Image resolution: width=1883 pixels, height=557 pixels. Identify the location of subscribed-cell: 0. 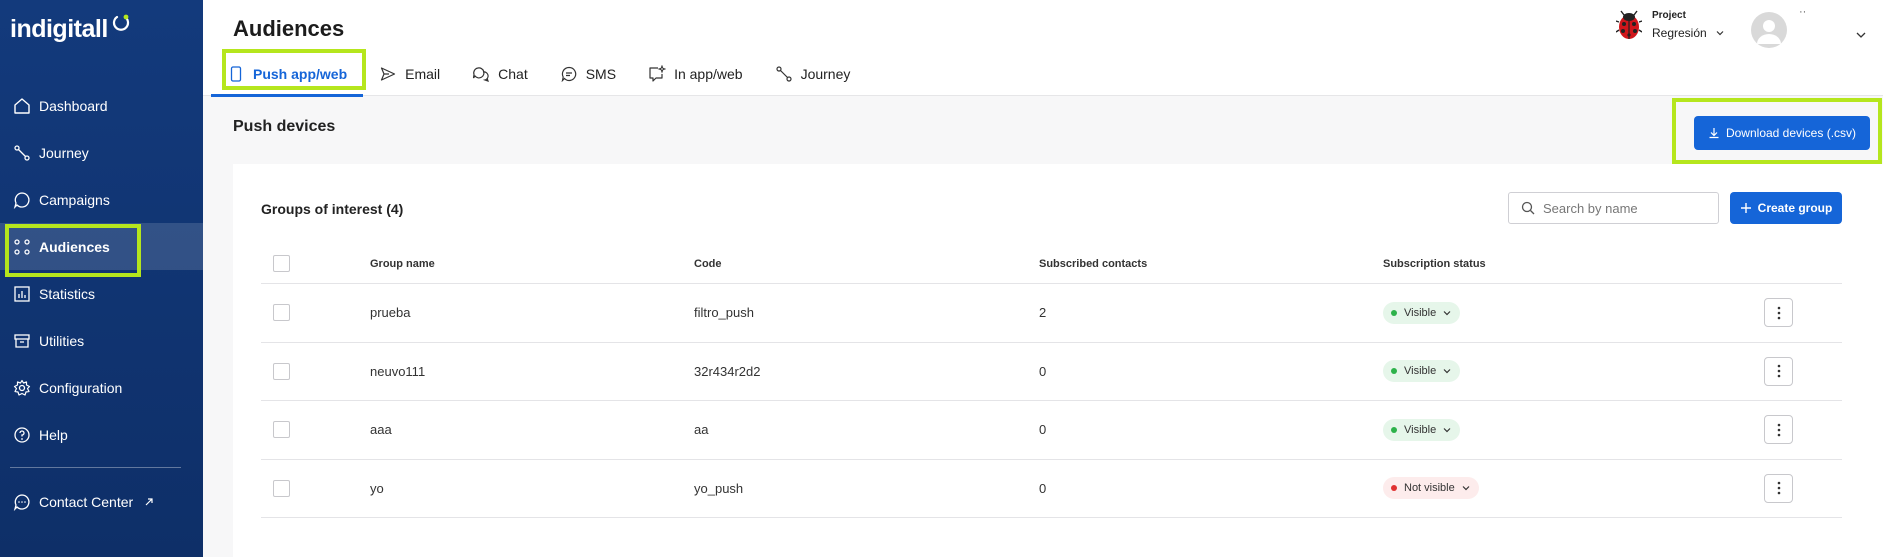
(1043, 371).